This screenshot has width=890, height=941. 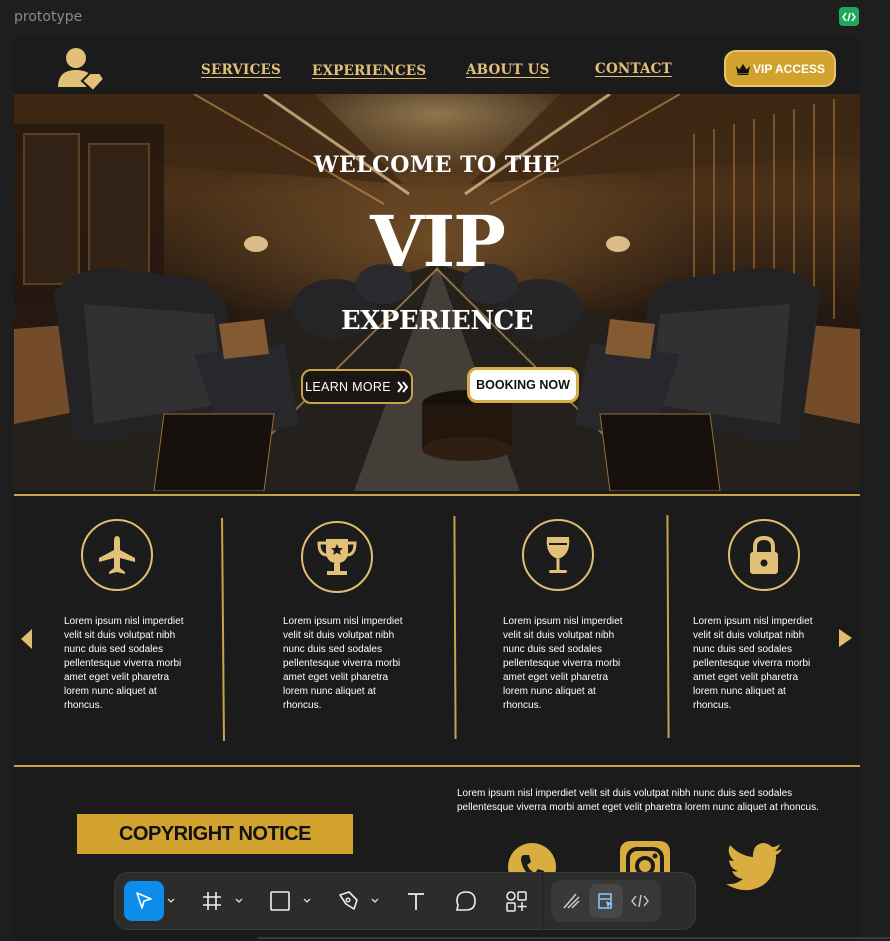 What do you see at coordinates (508, 70) in the screenshot?
I see `nav-link-about-us: ABOUT US` at bounding box center [508, 70].